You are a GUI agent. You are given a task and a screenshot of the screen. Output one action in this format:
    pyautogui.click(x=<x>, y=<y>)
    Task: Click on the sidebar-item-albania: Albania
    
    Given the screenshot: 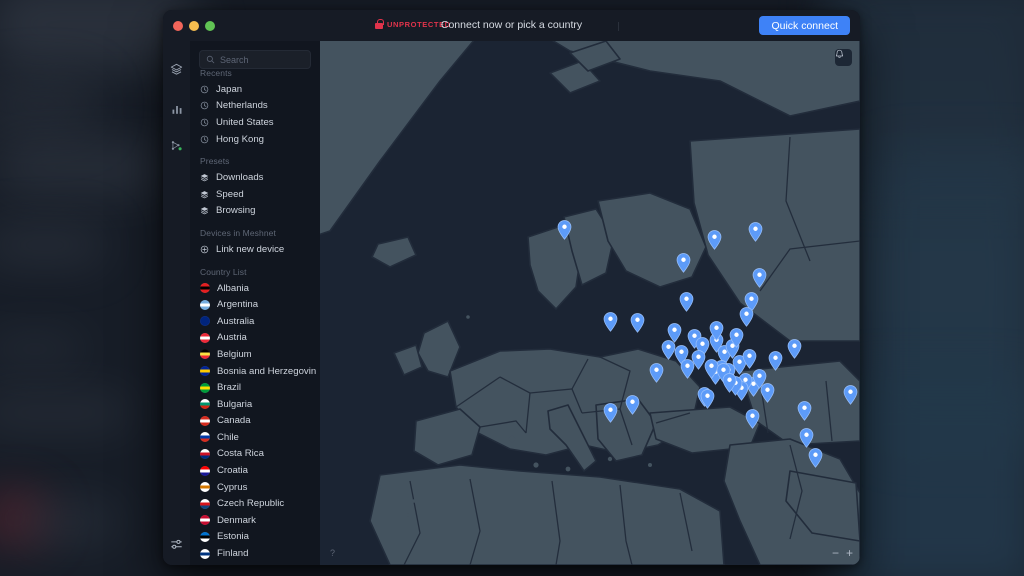 What is the action you would take?
    pyautogui.click(x=255, y=288)
    